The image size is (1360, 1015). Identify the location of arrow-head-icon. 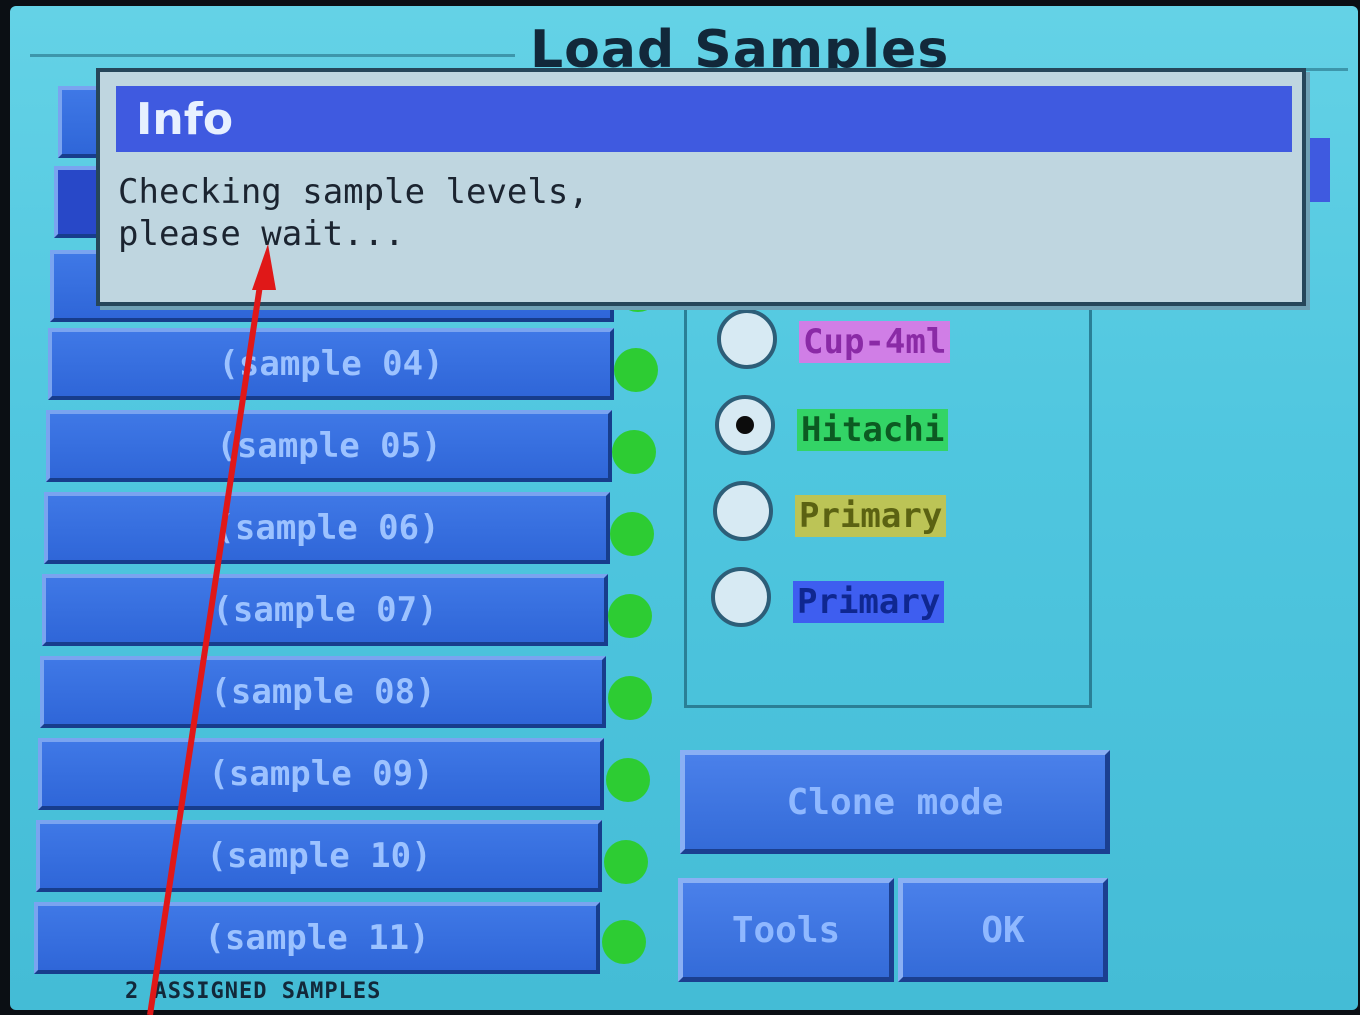
(264, 267).